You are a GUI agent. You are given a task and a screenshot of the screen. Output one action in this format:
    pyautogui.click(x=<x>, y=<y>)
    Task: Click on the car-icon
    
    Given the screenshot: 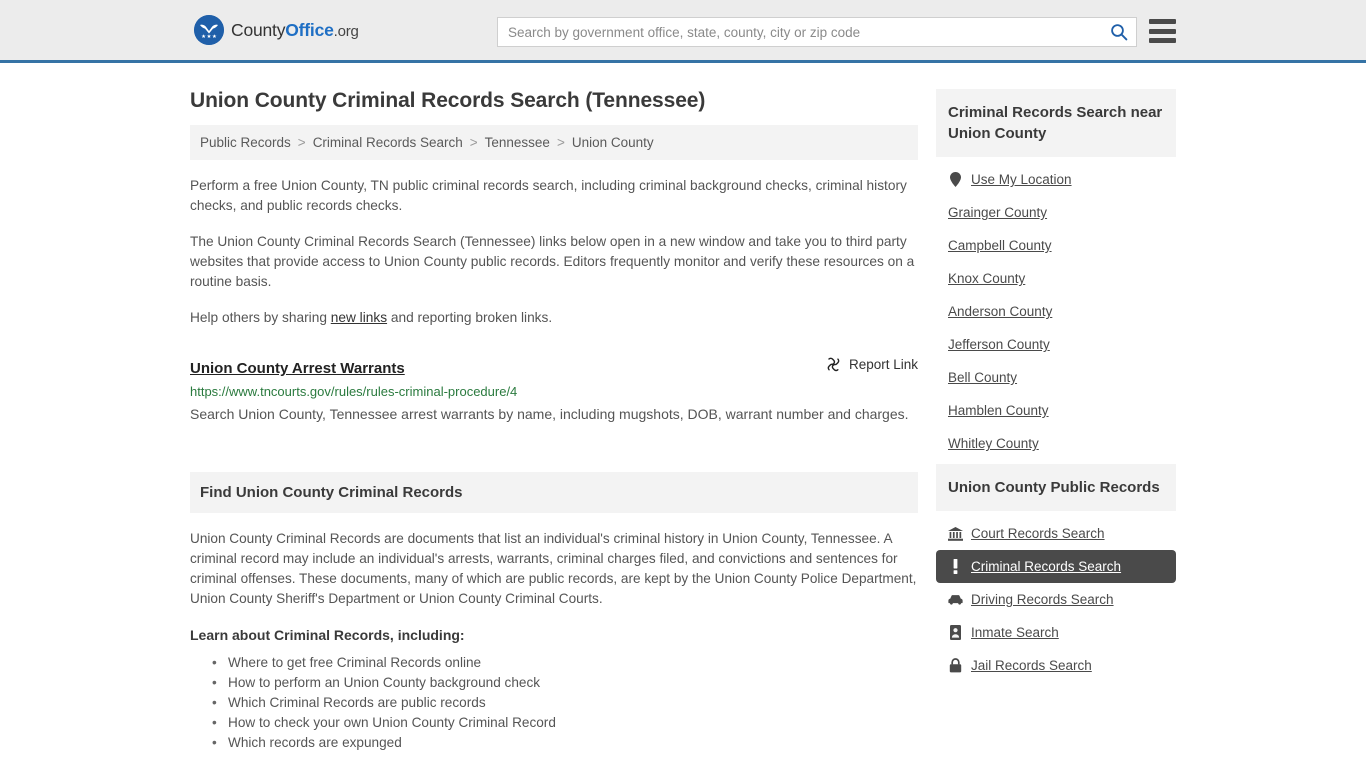 What is the action you would take?
    pyautogui.click(x=955, y=599)
    